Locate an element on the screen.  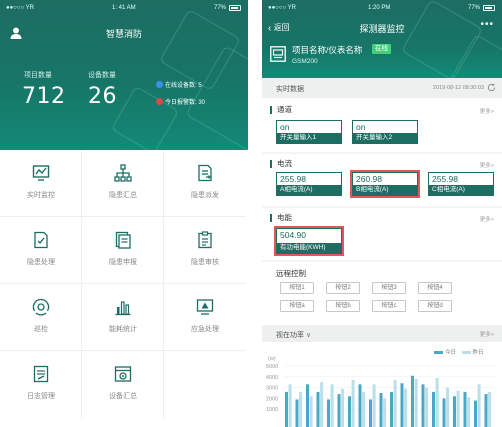
online-device-stat: 在线设备数: 5 is located at coordinates (179, 84).